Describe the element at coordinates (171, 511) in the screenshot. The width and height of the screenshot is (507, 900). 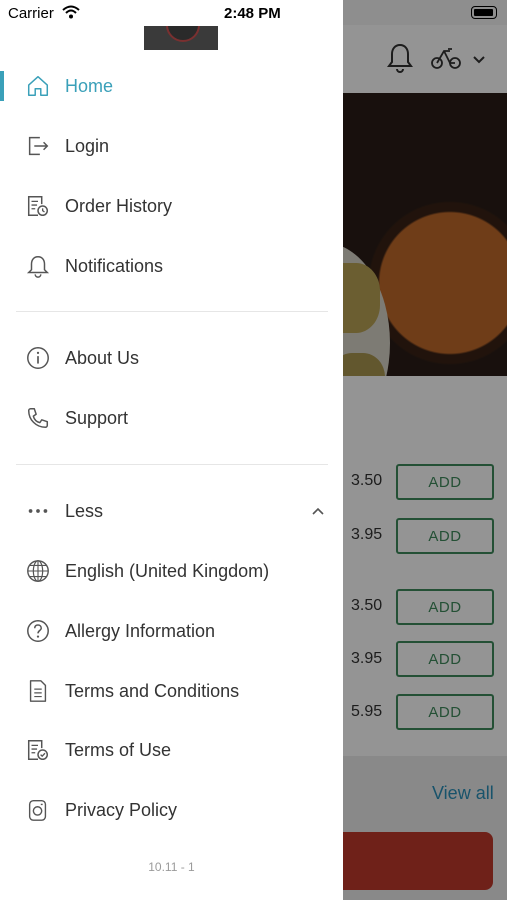
I see `menu-item-less-toggle: Less` at that location.